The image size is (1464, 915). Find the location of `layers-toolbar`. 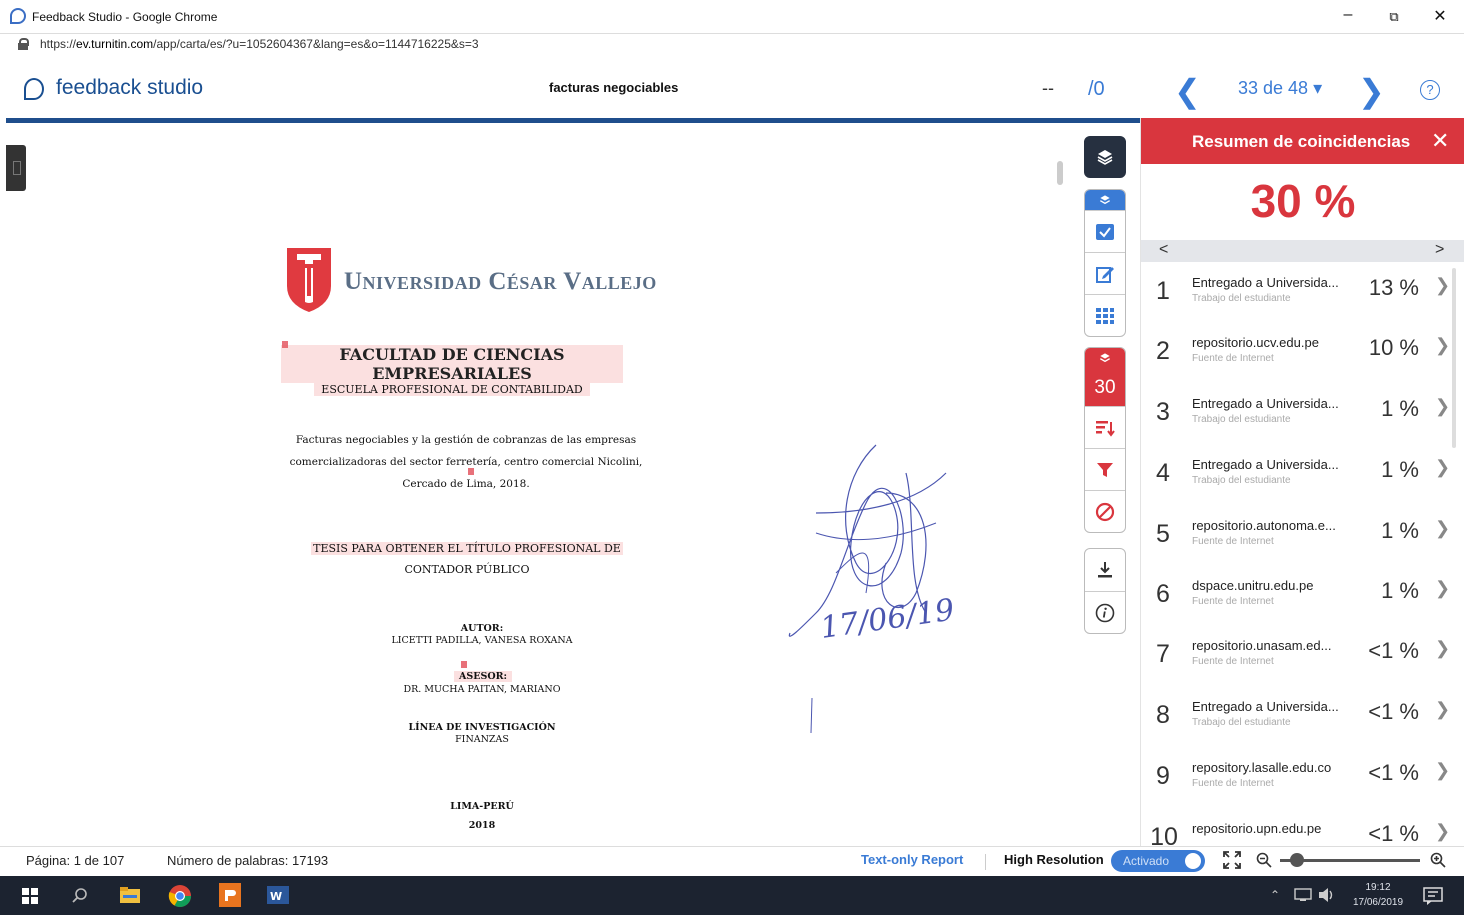

layers-toolbar is located at coordinates (1105, 157).